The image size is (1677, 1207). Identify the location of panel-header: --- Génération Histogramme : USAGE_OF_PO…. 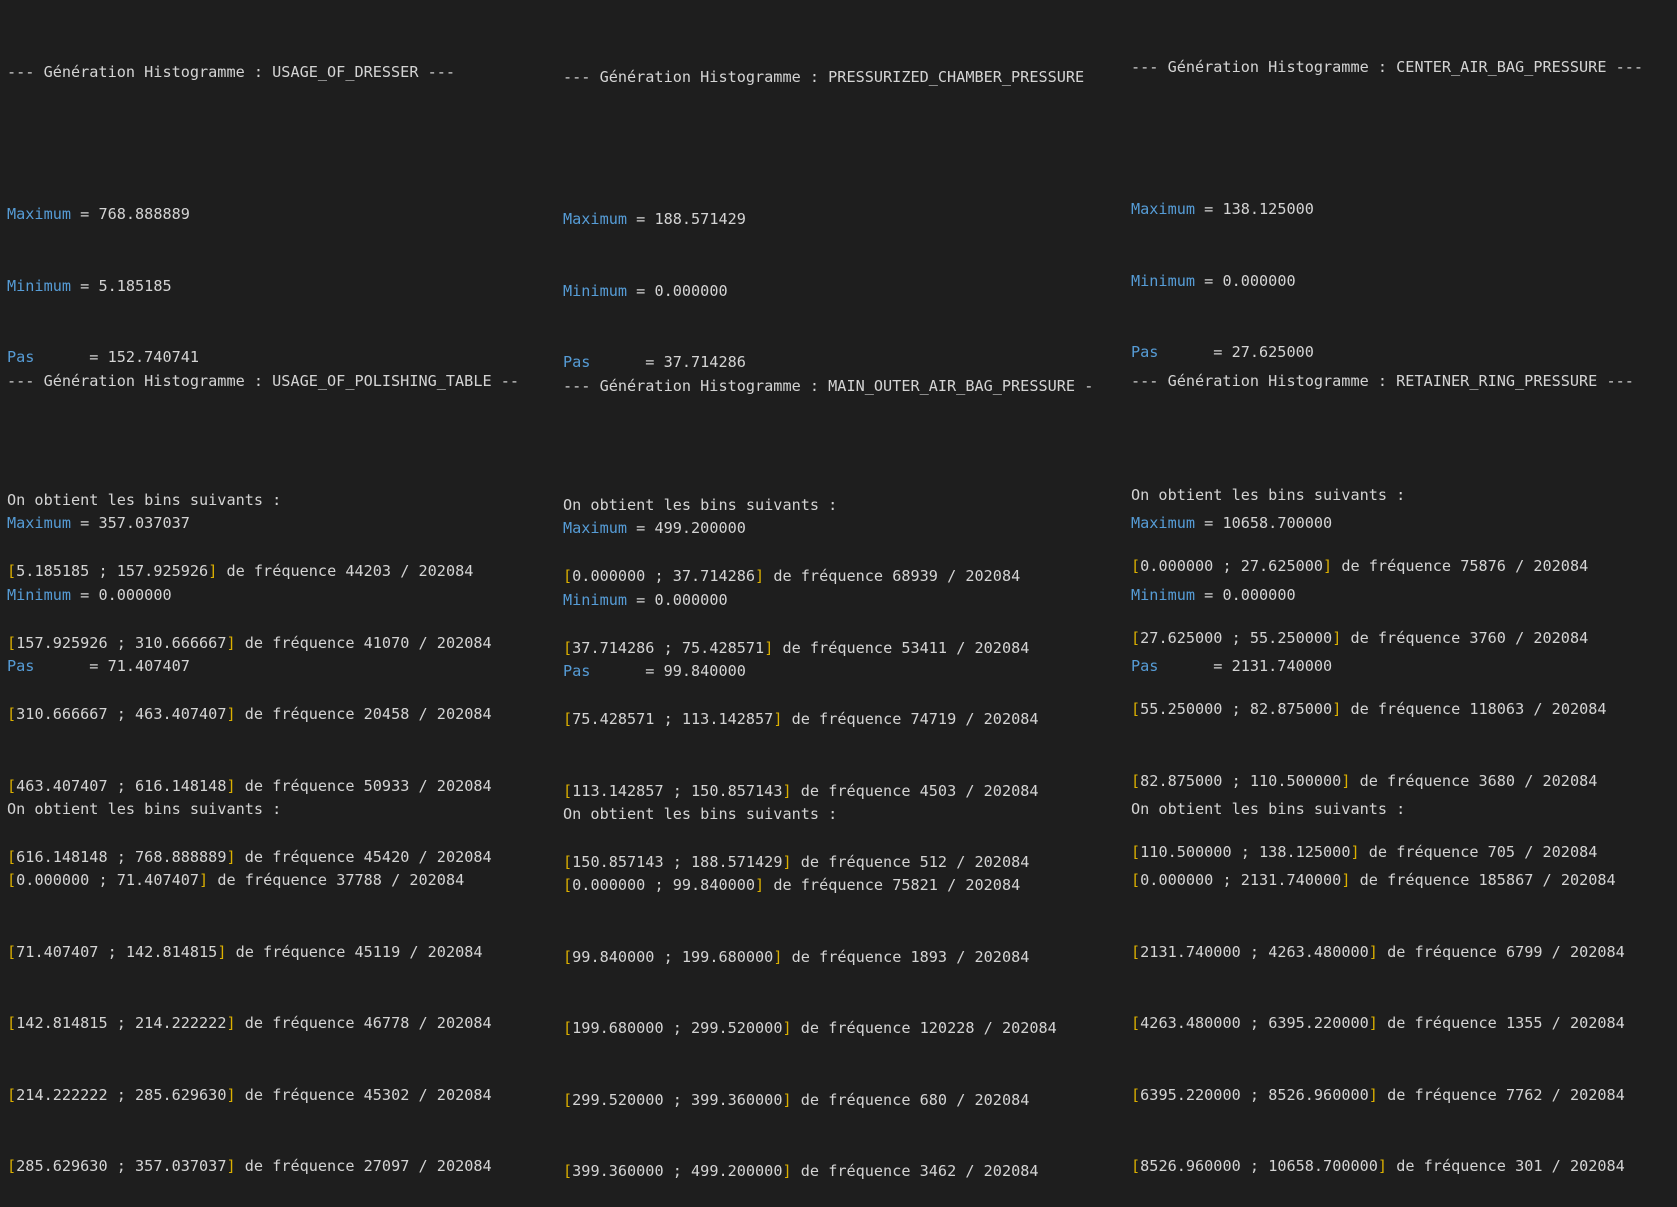
(263, 380).